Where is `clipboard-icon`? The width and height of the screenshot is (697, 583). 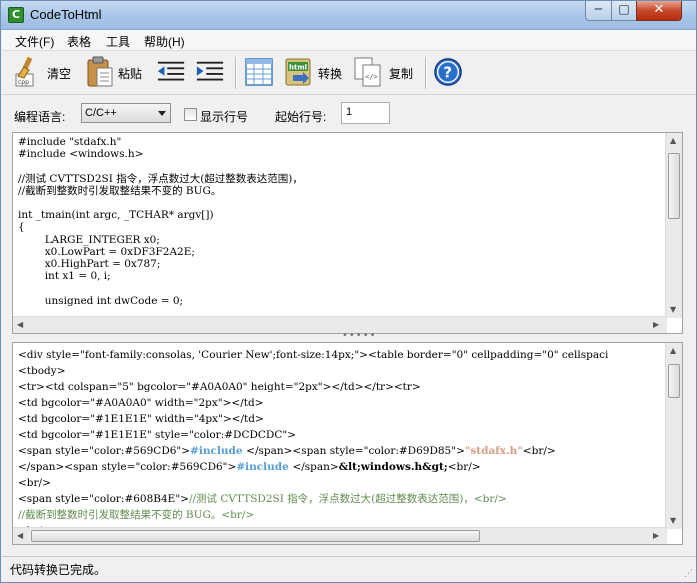
clipboard-icon is located at coordinates (100, 72).